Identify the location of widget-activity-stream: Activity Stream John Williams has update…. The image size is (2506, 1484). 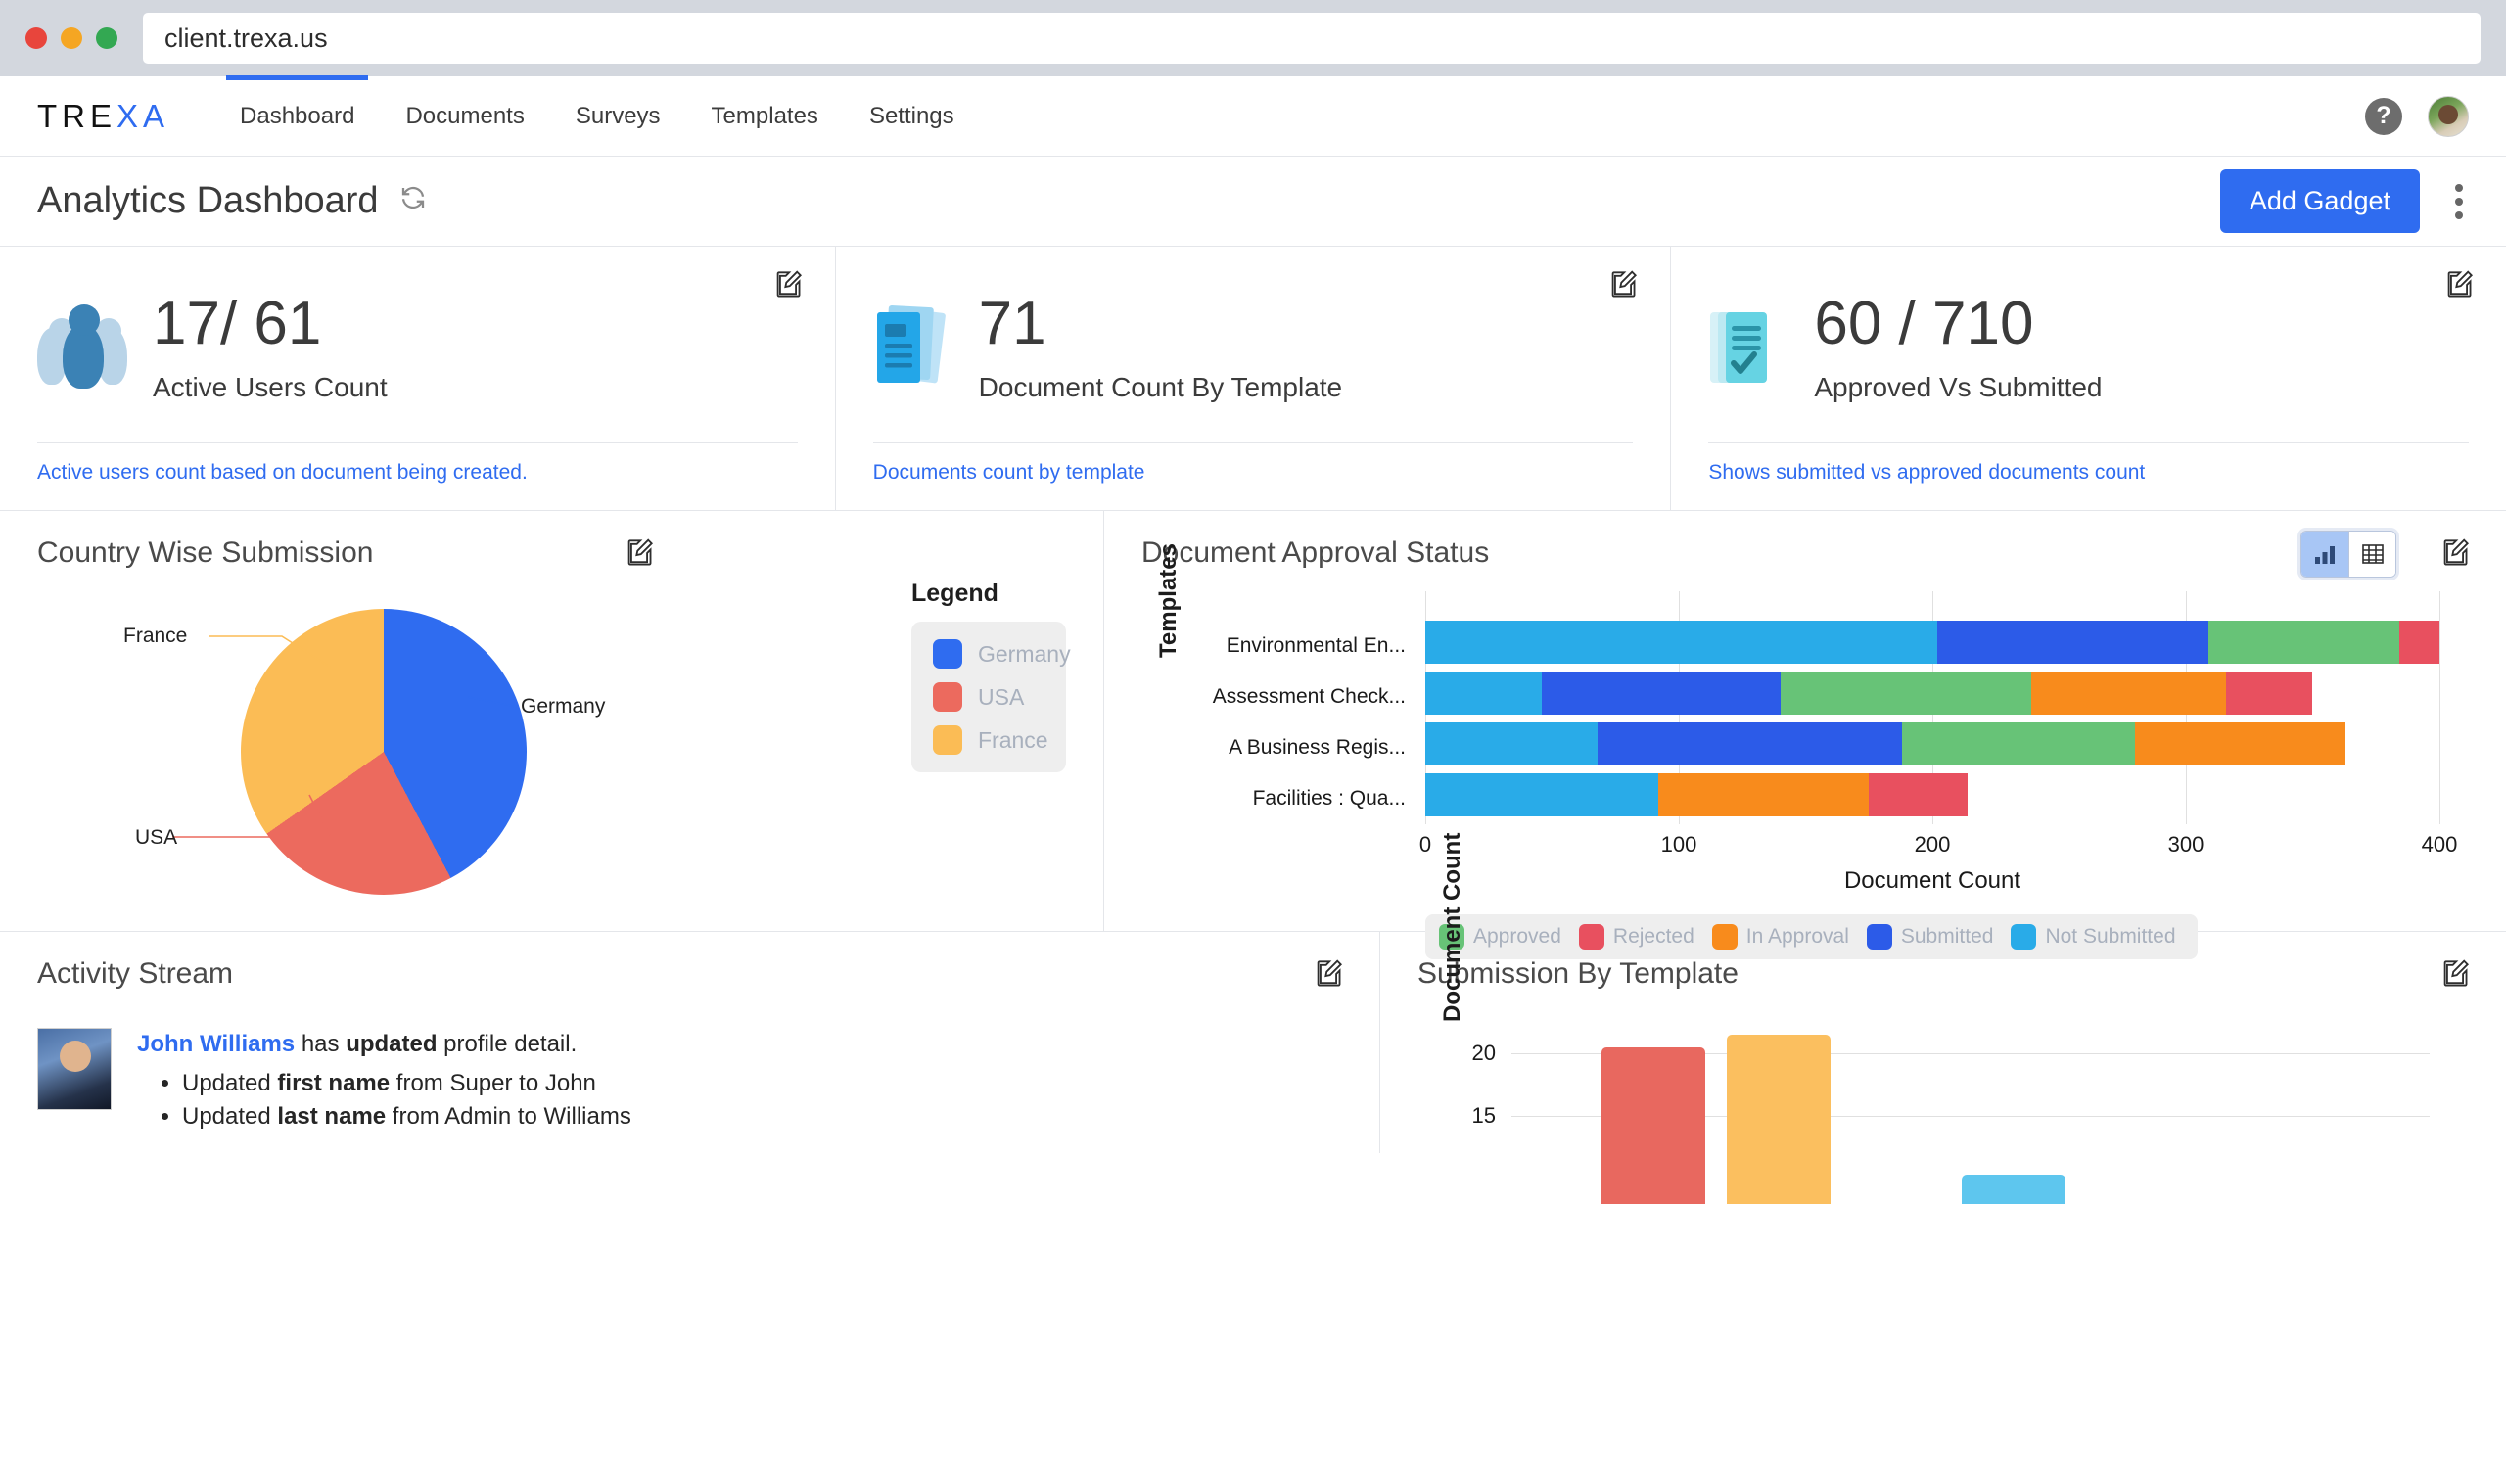
(690, 1042).